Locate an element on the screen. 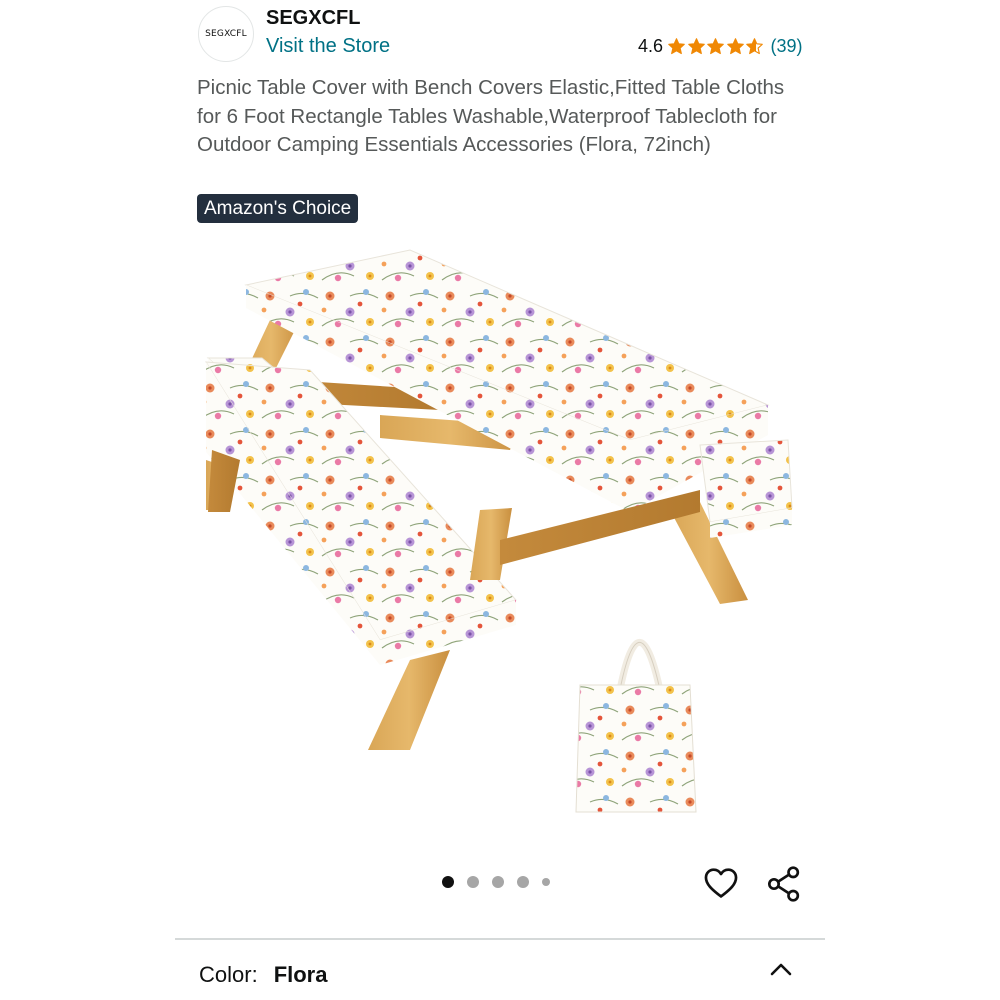 Image resolution: width=1000 pixels, height=1000 pixels. amazons-choice-badge: Amazon's Choice is located at coordinates (278, 208).